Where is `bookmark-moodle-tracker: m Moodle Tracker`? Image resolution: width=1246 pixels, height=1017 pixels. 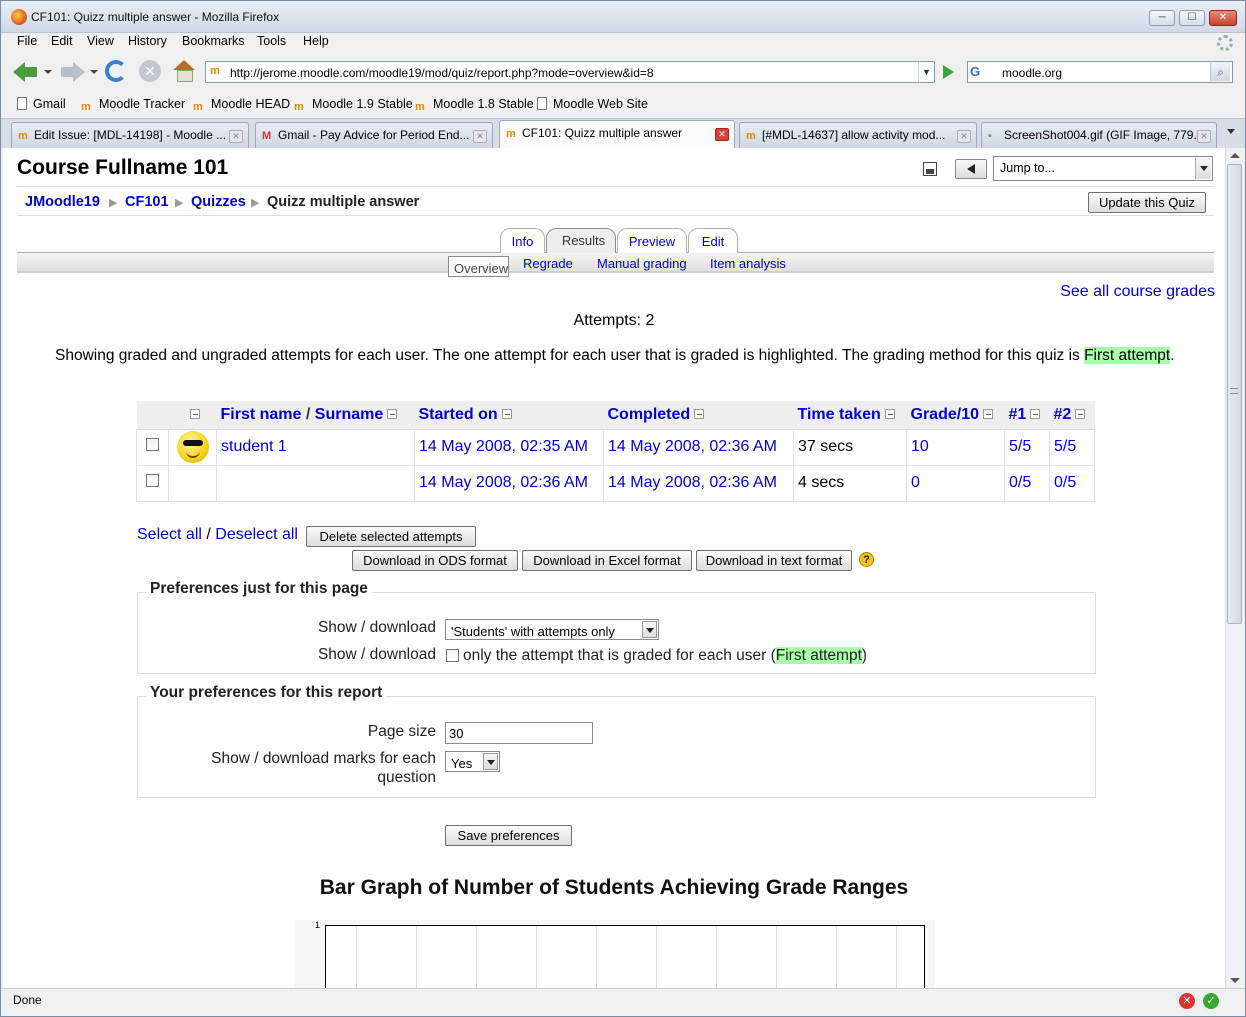 bookmark-moodle-tracker: m Moodle Tracker is located at coordinates (133, 105).